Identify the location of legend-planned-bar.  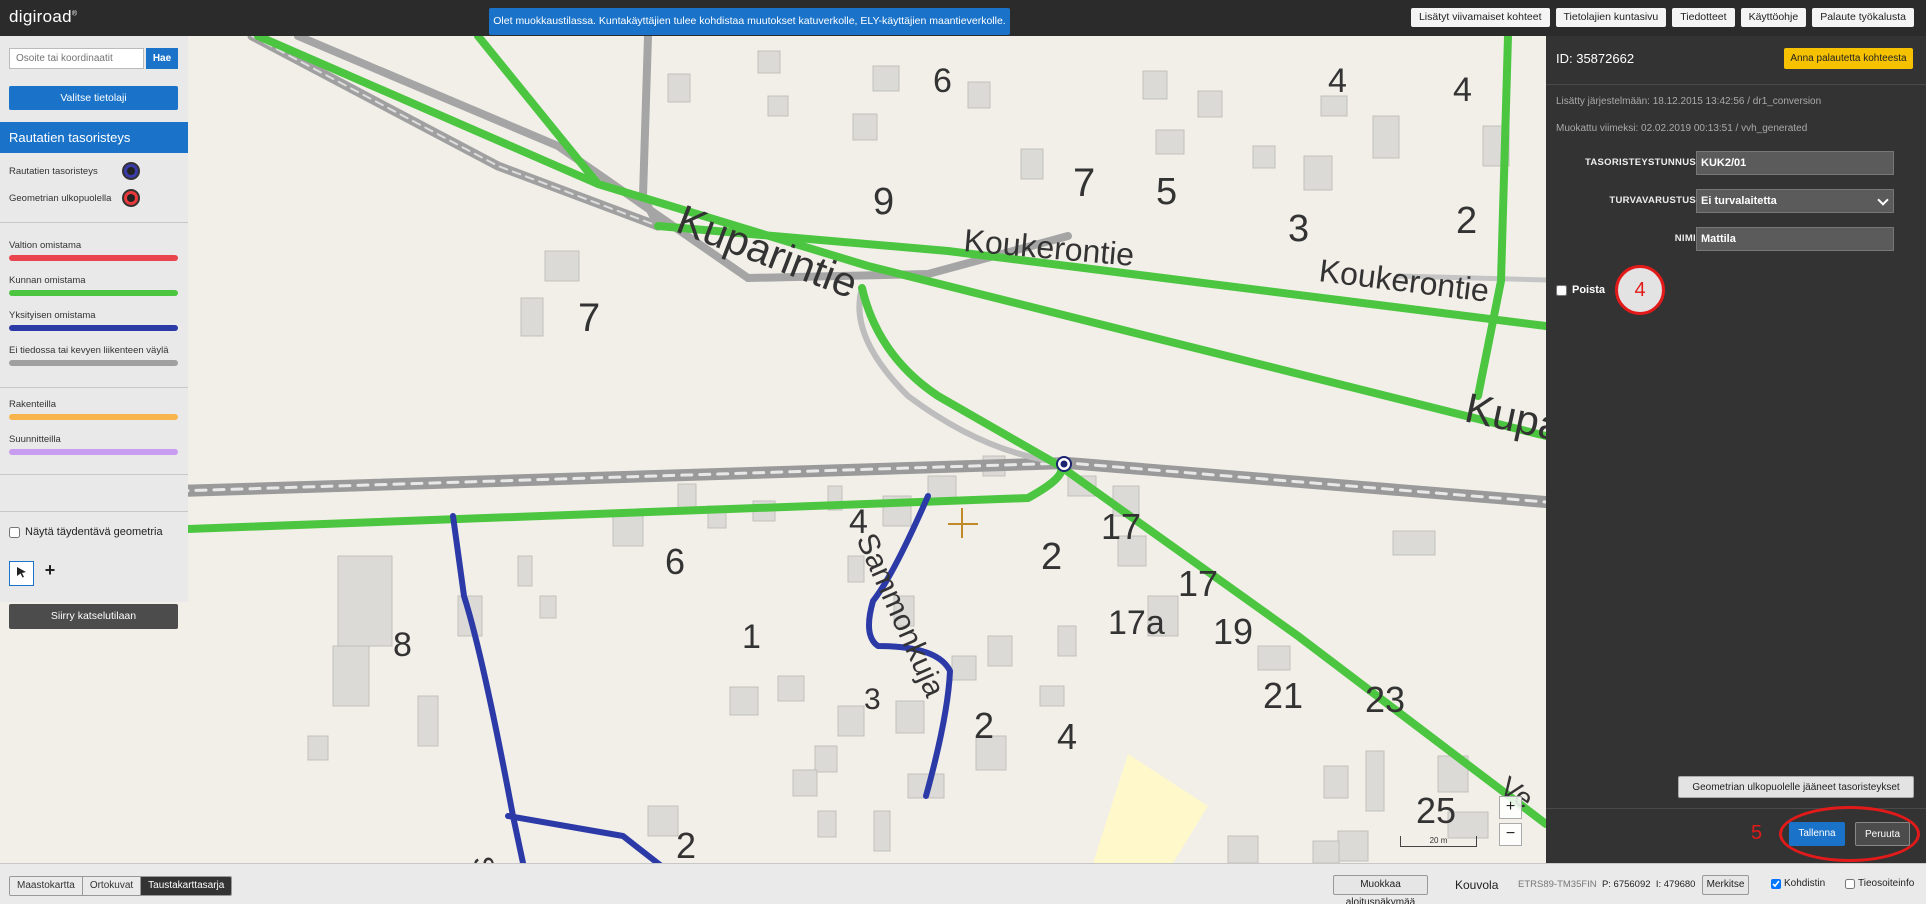
(93, 452).